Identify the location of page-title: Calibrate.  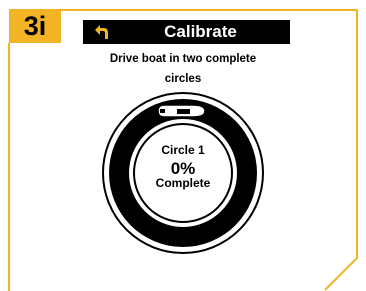
(200, 31).